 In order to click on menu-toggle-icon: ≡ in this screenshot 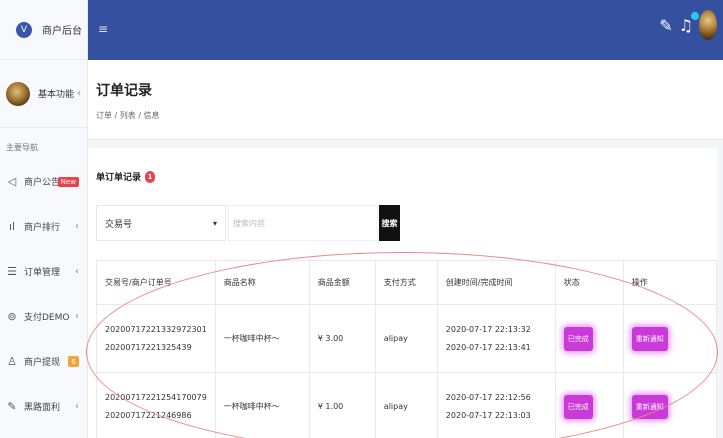, I will do `click(103, 29)`.